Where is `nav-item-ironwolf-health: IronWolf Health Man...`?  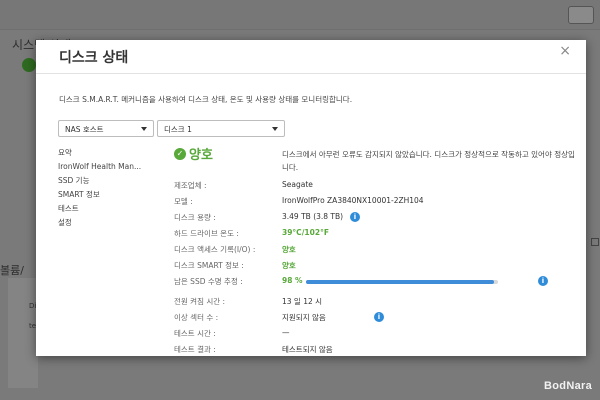
nav-item-ironwolf-health: IronWolf Health Man... is located at coordinates (108, 167).